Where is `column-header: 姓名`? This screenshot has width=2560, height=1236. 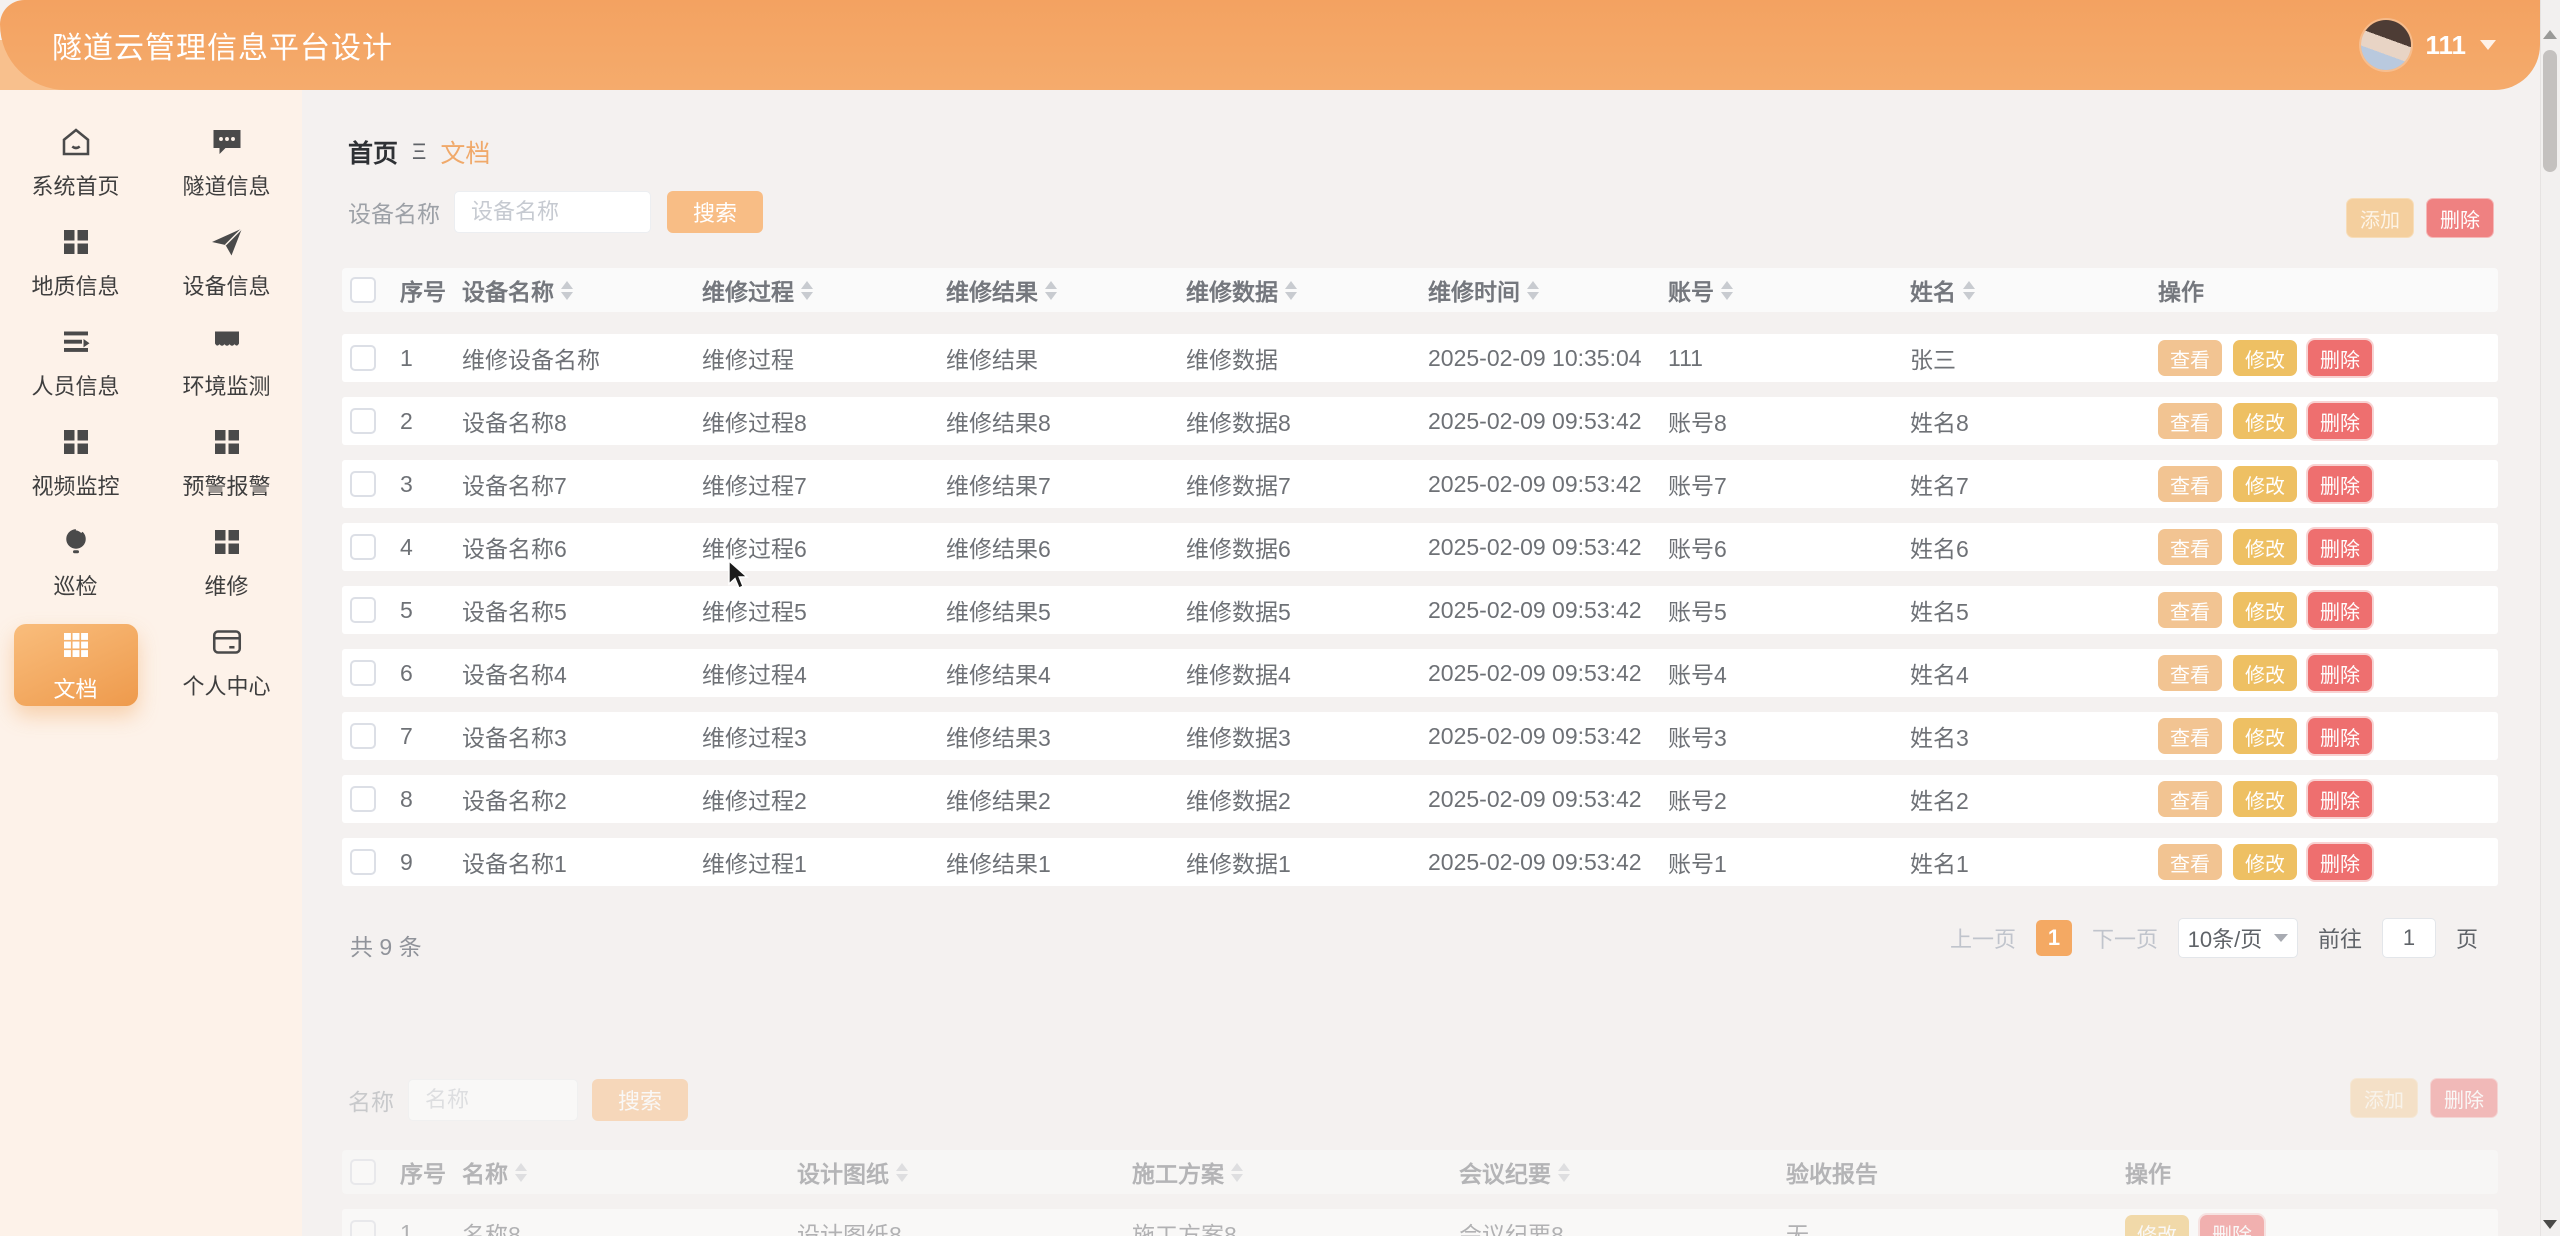
column-header: 姓名 is located at coordinates (2028, 290).